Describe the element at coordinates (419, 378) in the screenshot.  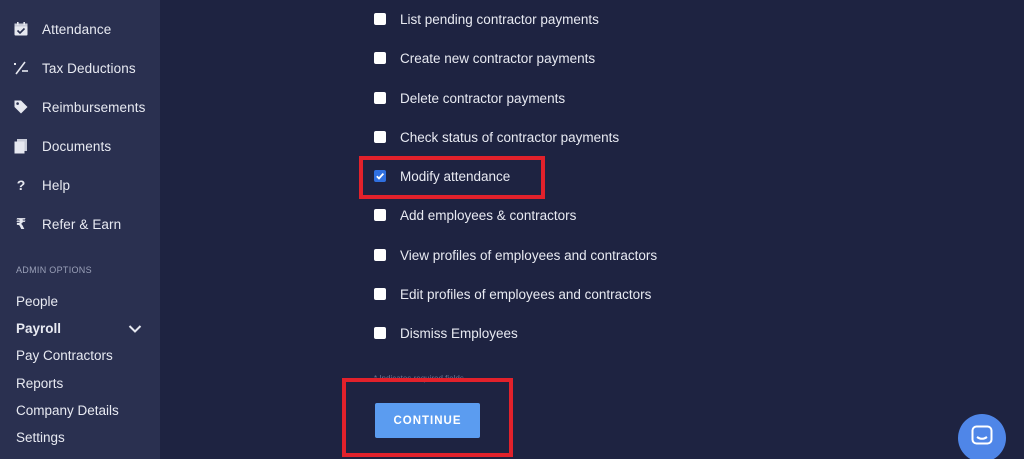
I see `required-fields-note: * Indicates required fields` at that location.